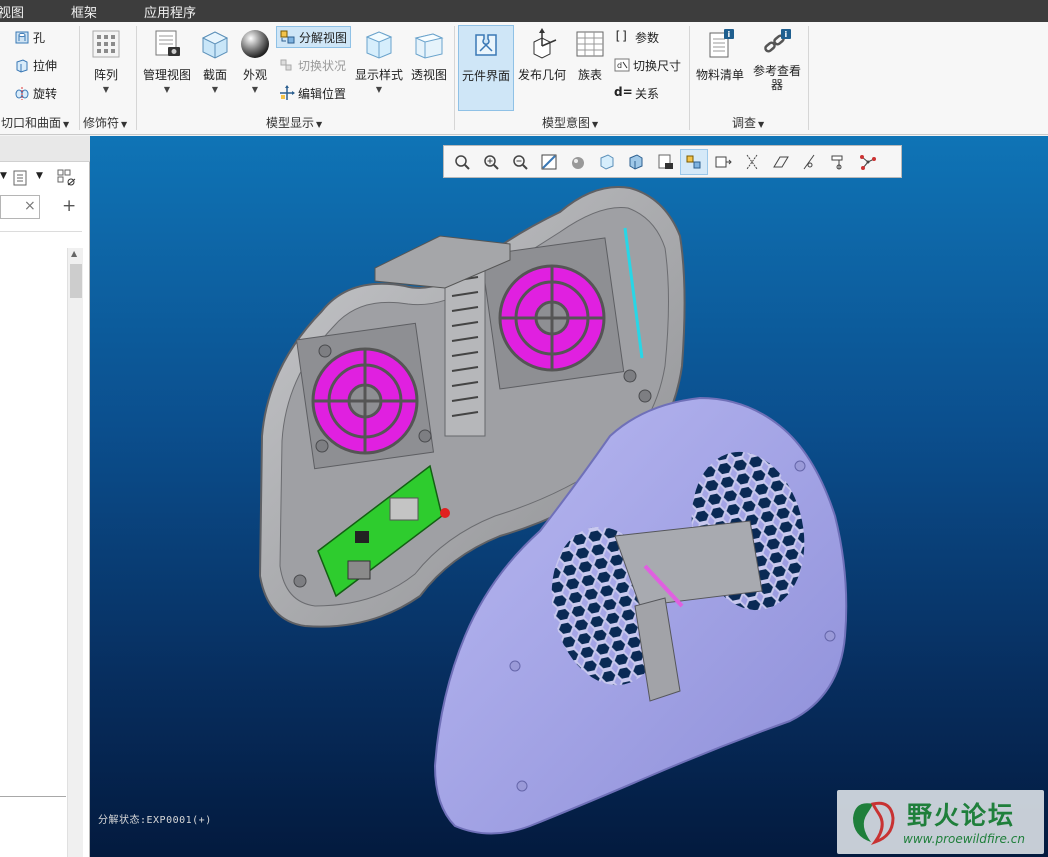 The height and width of the screenshot is (857, 1048). Describe the element at coordinates (486, 68) in the screenshot. I see `component-interface-button: 元件界面` at that location.